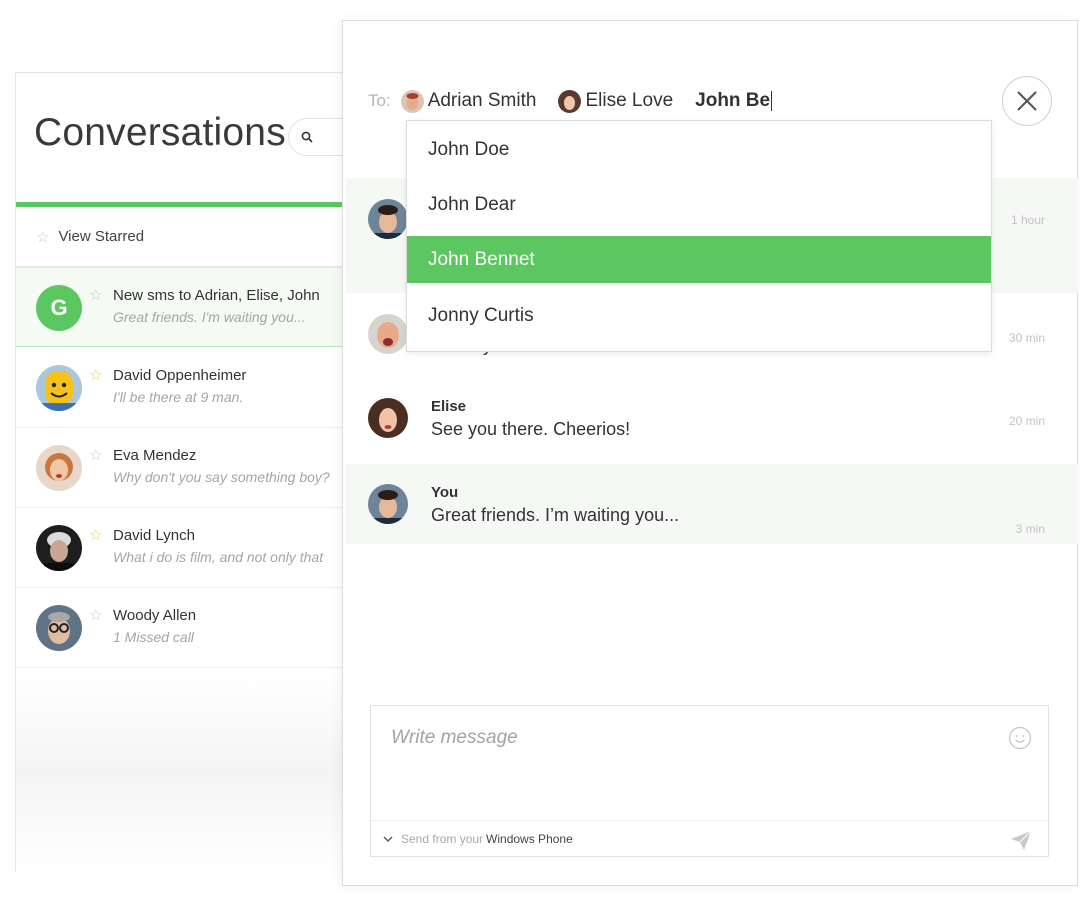  Describe the element at coordinates (699, 259) in the screenshot. I see `suggestion-item-selected: John Bennet` at that location.